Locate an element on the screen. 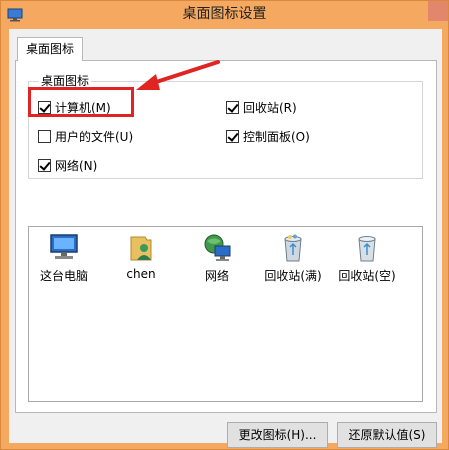 The height and width of the screenshot is (450, 449). list-item-recycle-empty: 回收站(空) is located at coordinates (367, 258).